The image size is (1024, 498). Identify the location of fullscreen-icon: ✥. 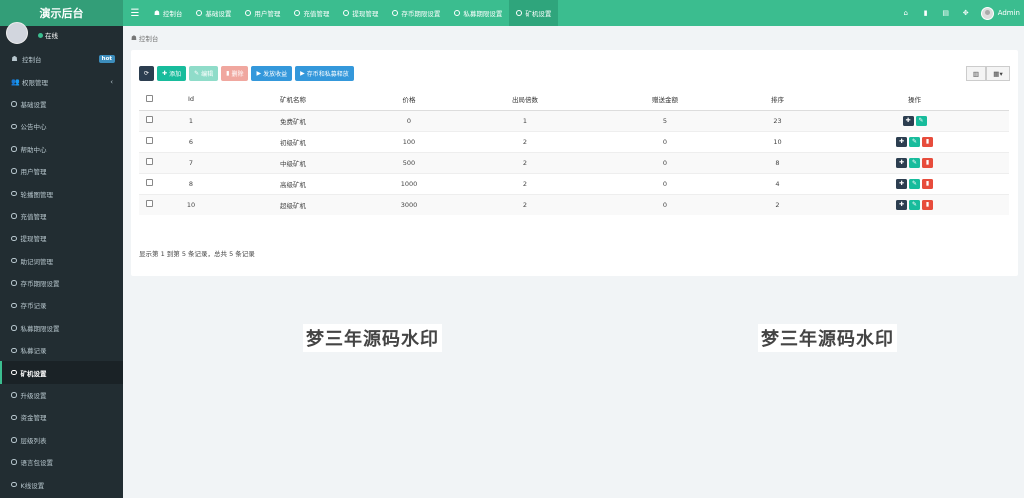
(966, 13).